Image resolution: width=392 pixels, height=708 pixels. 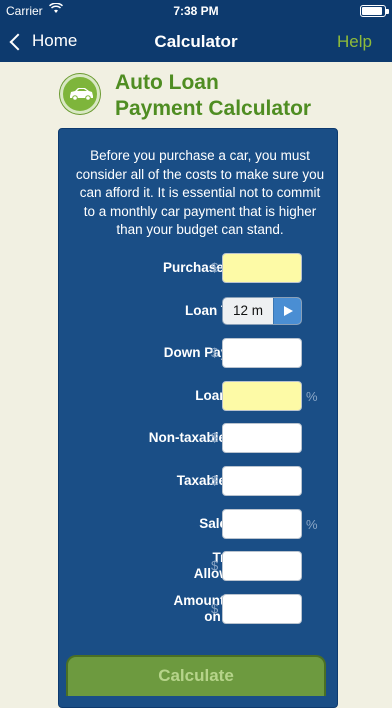 What do you see at coordinates (199, 438) in the screenshot?
I see `non-taxable-fees-row: Non-taxable Fees: $` at bounding box center [199, 438].